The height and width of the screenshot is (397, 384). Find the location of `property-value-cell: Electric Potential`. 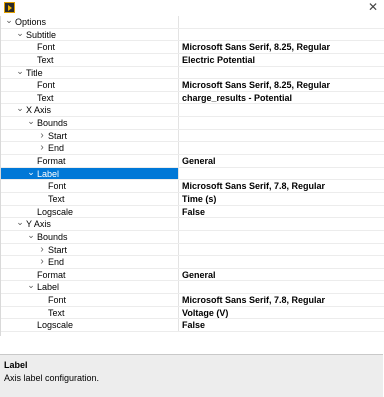

property-value-cell: Electric Potential is located at coordinates (281, 59).